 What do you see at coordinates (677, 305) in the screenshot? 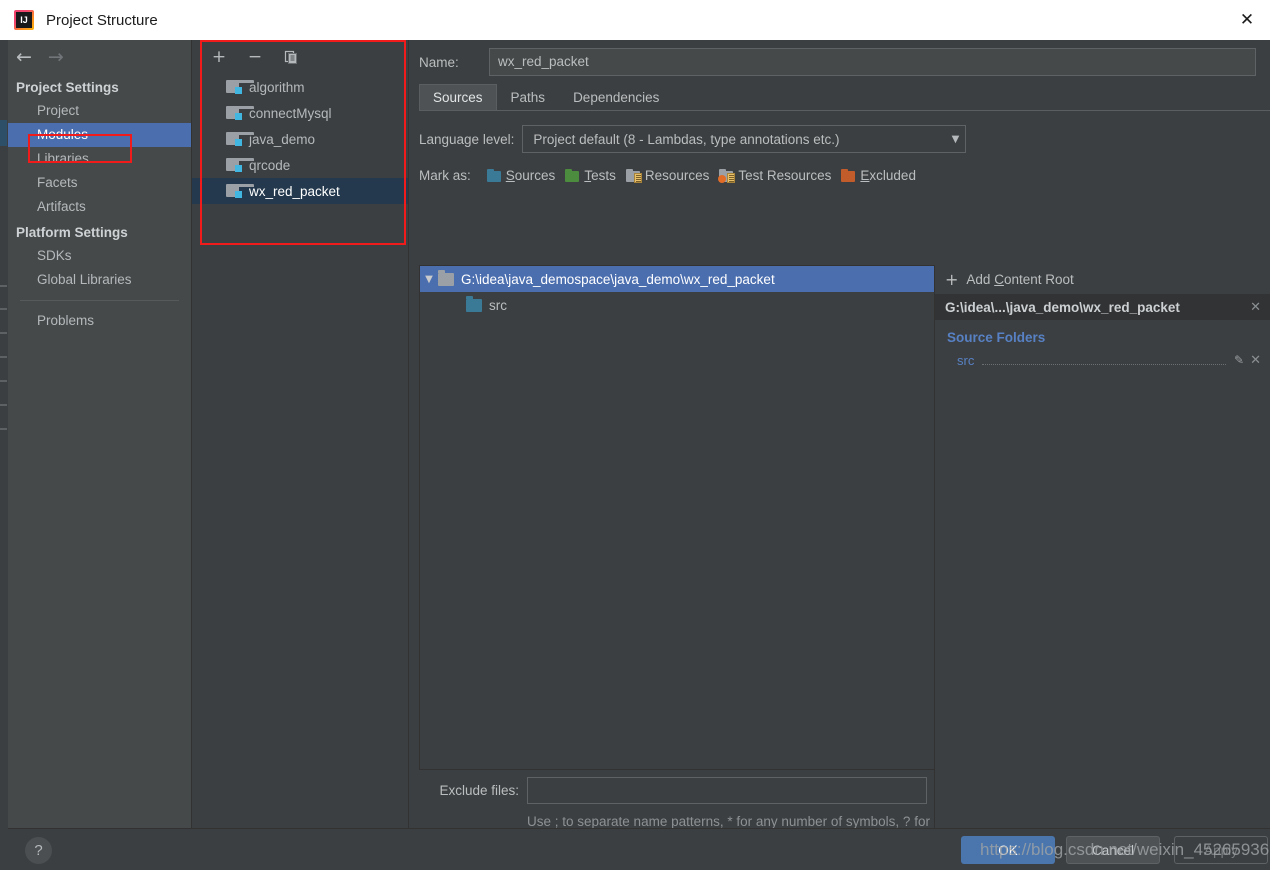
I see `tree-row-src: src` at bounding box center [677, 305].